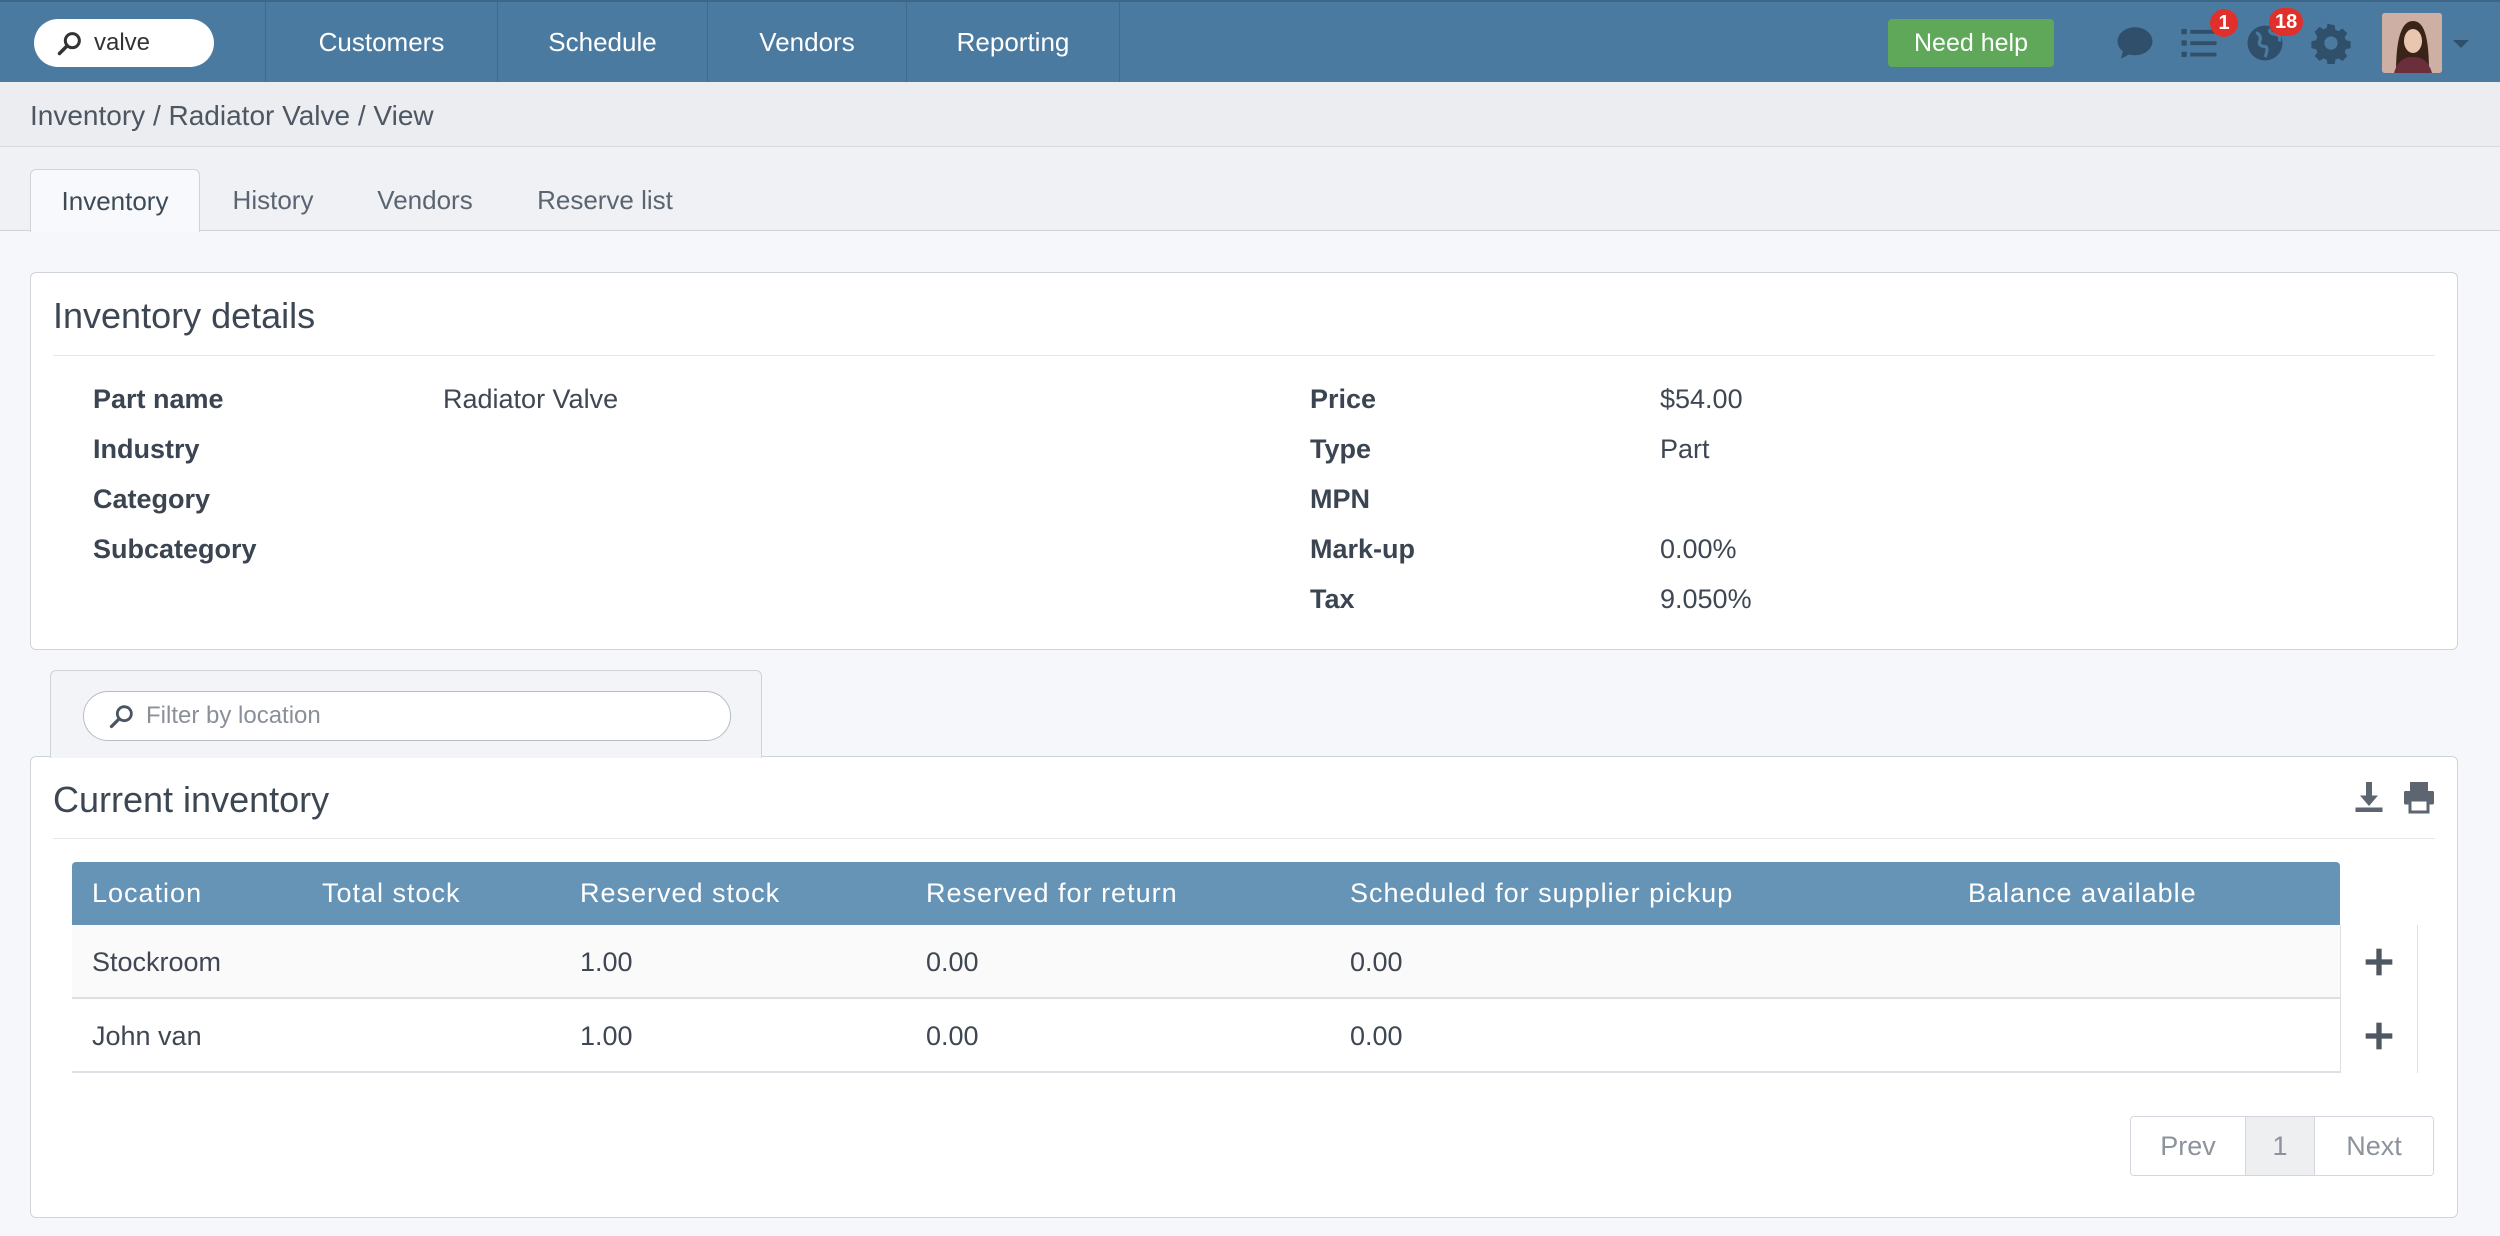  What do you see at coordinates (426, 716) in the screenshot?
I see `location-filter-input` at bounding box center [426, 716].